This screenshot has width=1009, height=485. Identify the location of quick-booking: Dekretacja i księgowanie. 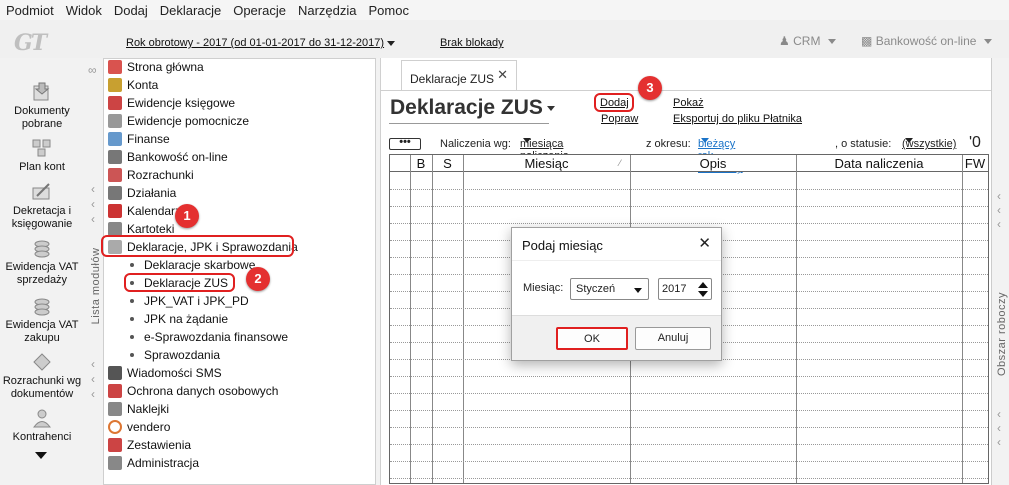
(42, 206).